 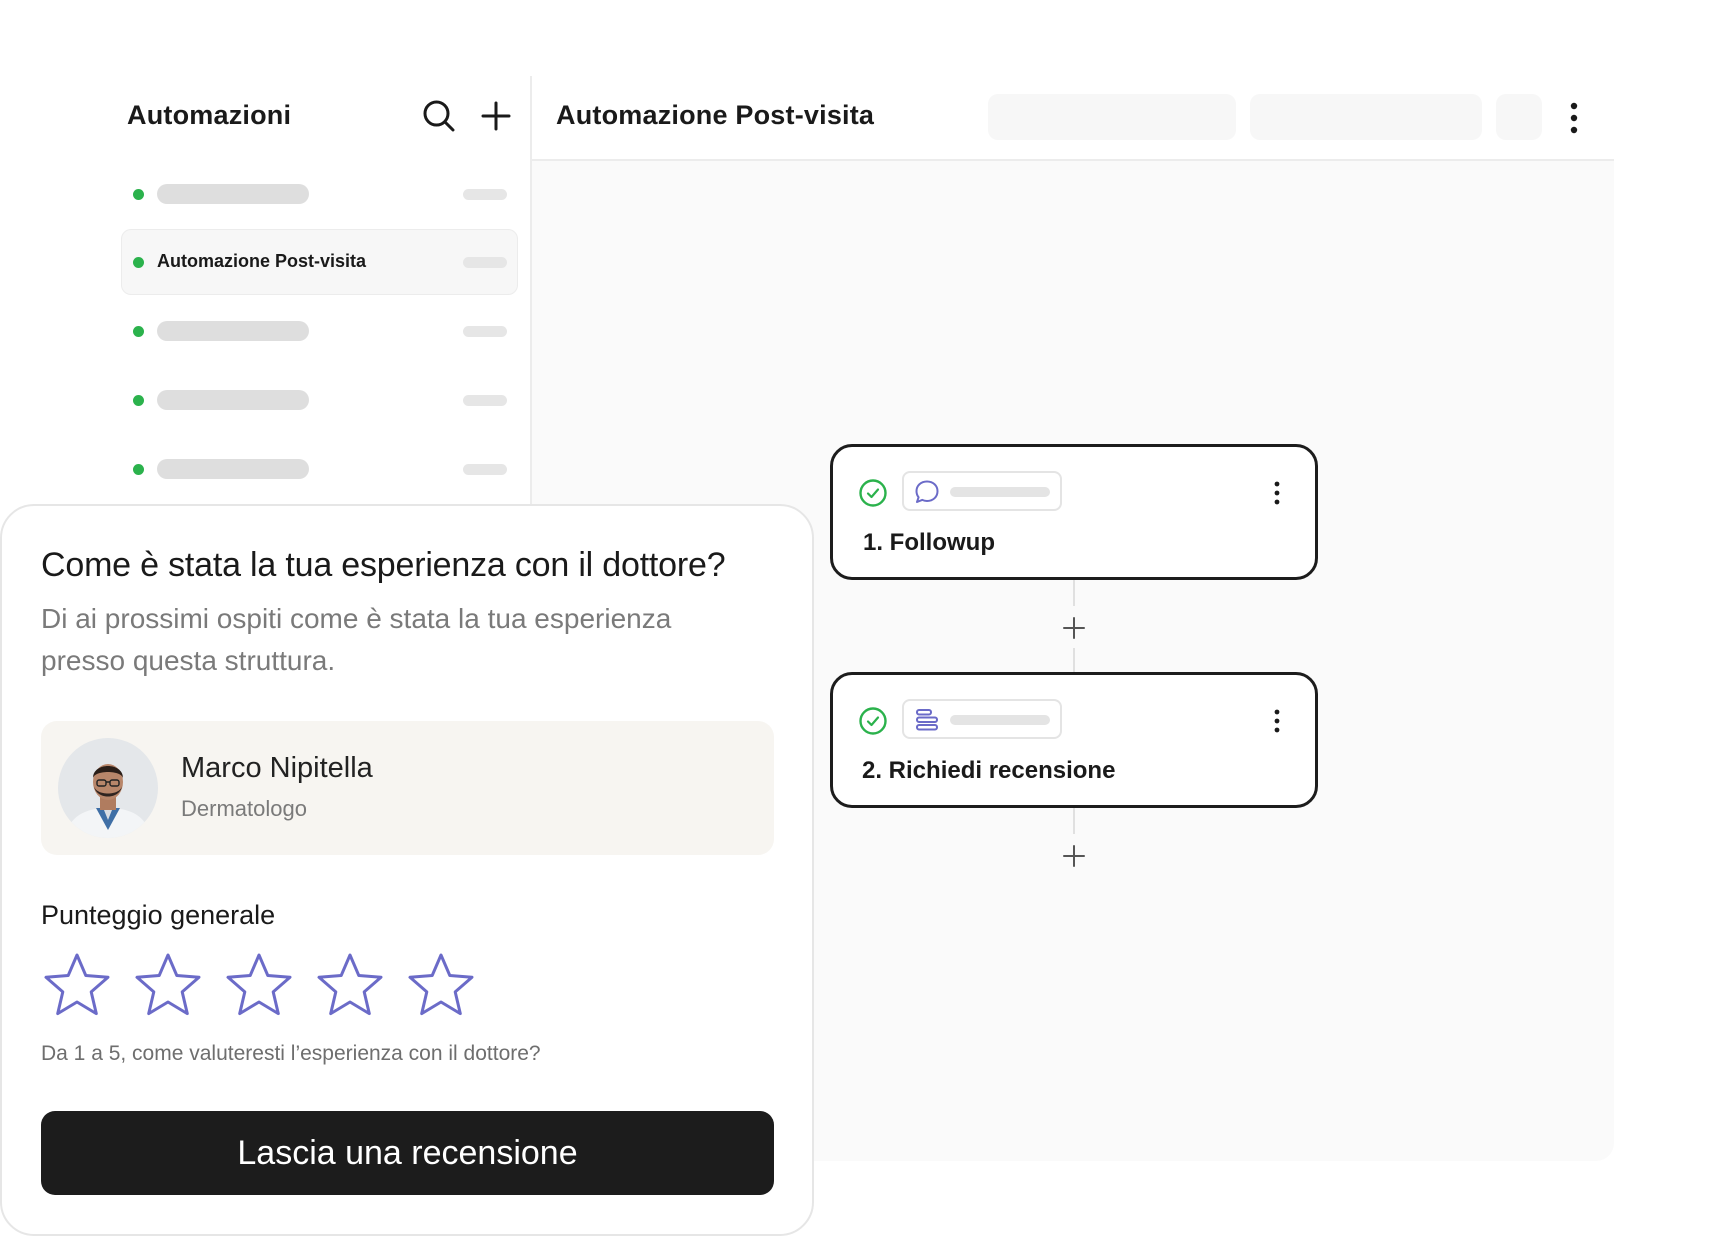 I want to click on doctor-role: Dermatologo, so click(x=244, y=808).